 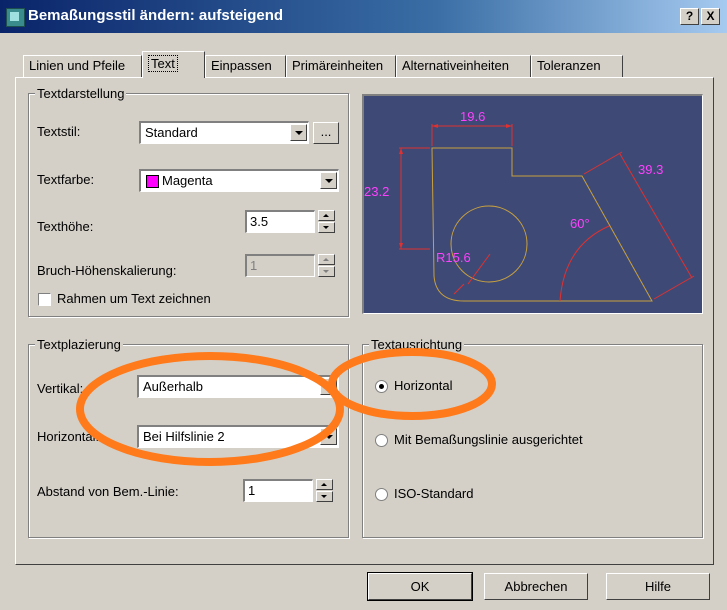 What do you see at coordinates (650, 169) in the screenshot?
I see `dim-right-text: 39.3` at bounding box center [650, 169].